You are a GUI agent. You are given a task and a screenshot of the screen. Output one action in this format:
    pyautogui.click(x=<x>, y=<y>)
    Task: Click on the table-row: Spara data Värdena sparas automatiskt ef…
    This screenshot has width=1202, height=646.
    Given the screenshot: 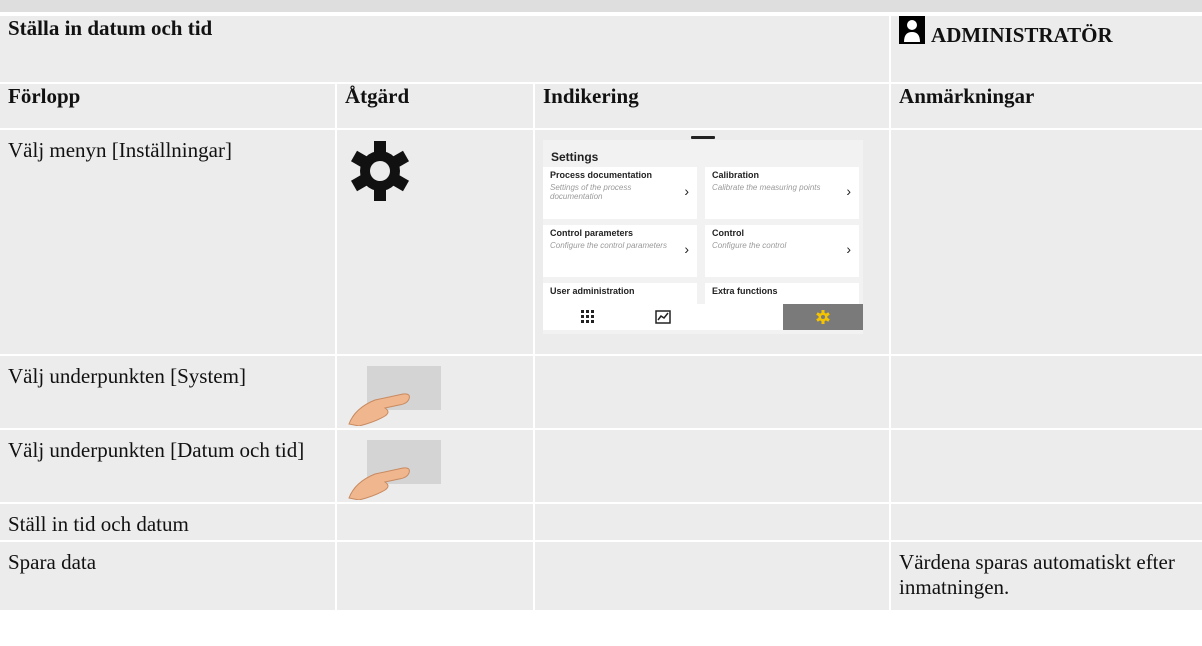 What is the action you would take?
    pyautogui.click(x=601, y=576)
    